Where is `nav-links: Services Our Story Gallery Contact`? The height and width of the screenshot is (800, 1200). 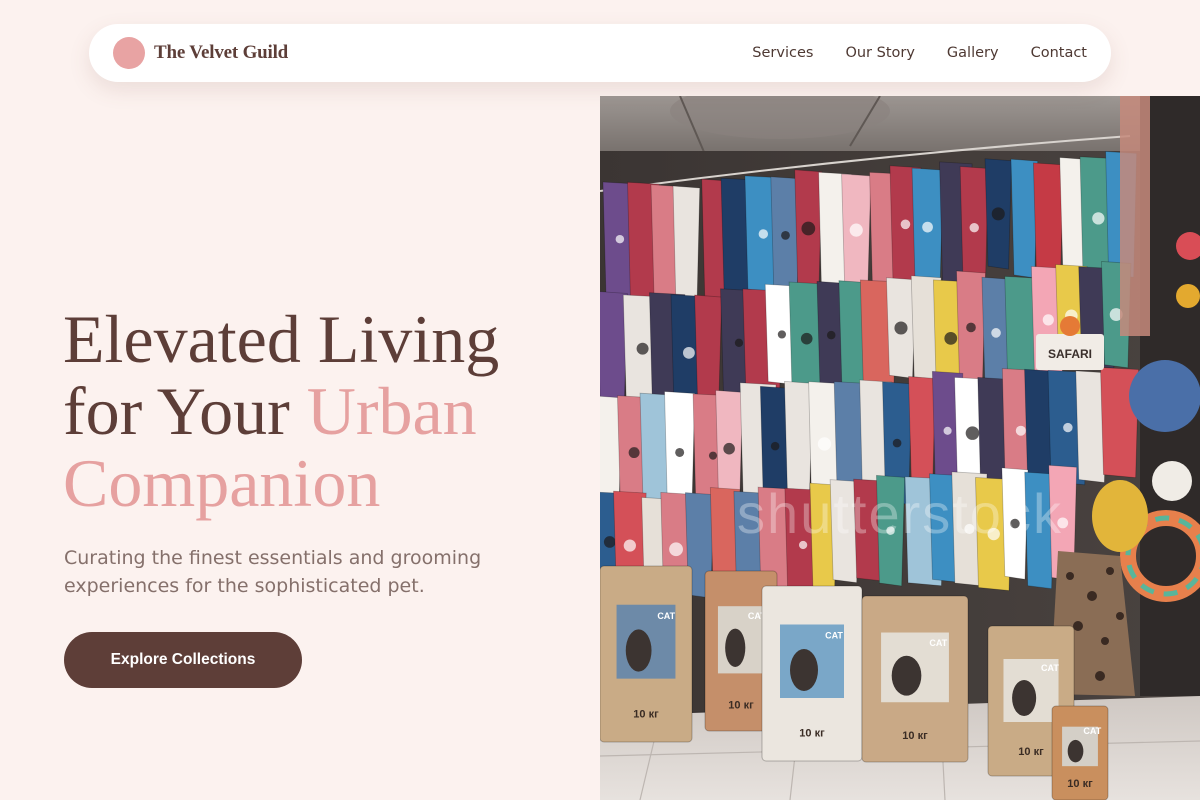 nav-links: Services Our Story Gallery Contact is located at coordinates (919, 53).